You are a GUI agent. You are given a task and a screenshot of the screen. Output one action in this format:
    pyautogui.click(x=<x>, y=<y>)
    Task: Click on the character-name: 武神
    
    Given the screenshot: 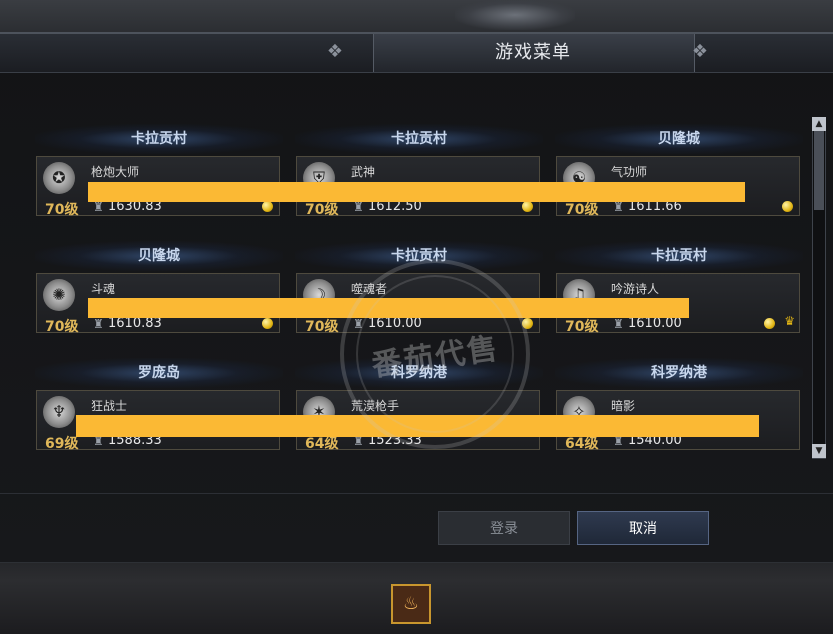 What is the action you would take?
    pyautogui.click(x=363, y=172)
    